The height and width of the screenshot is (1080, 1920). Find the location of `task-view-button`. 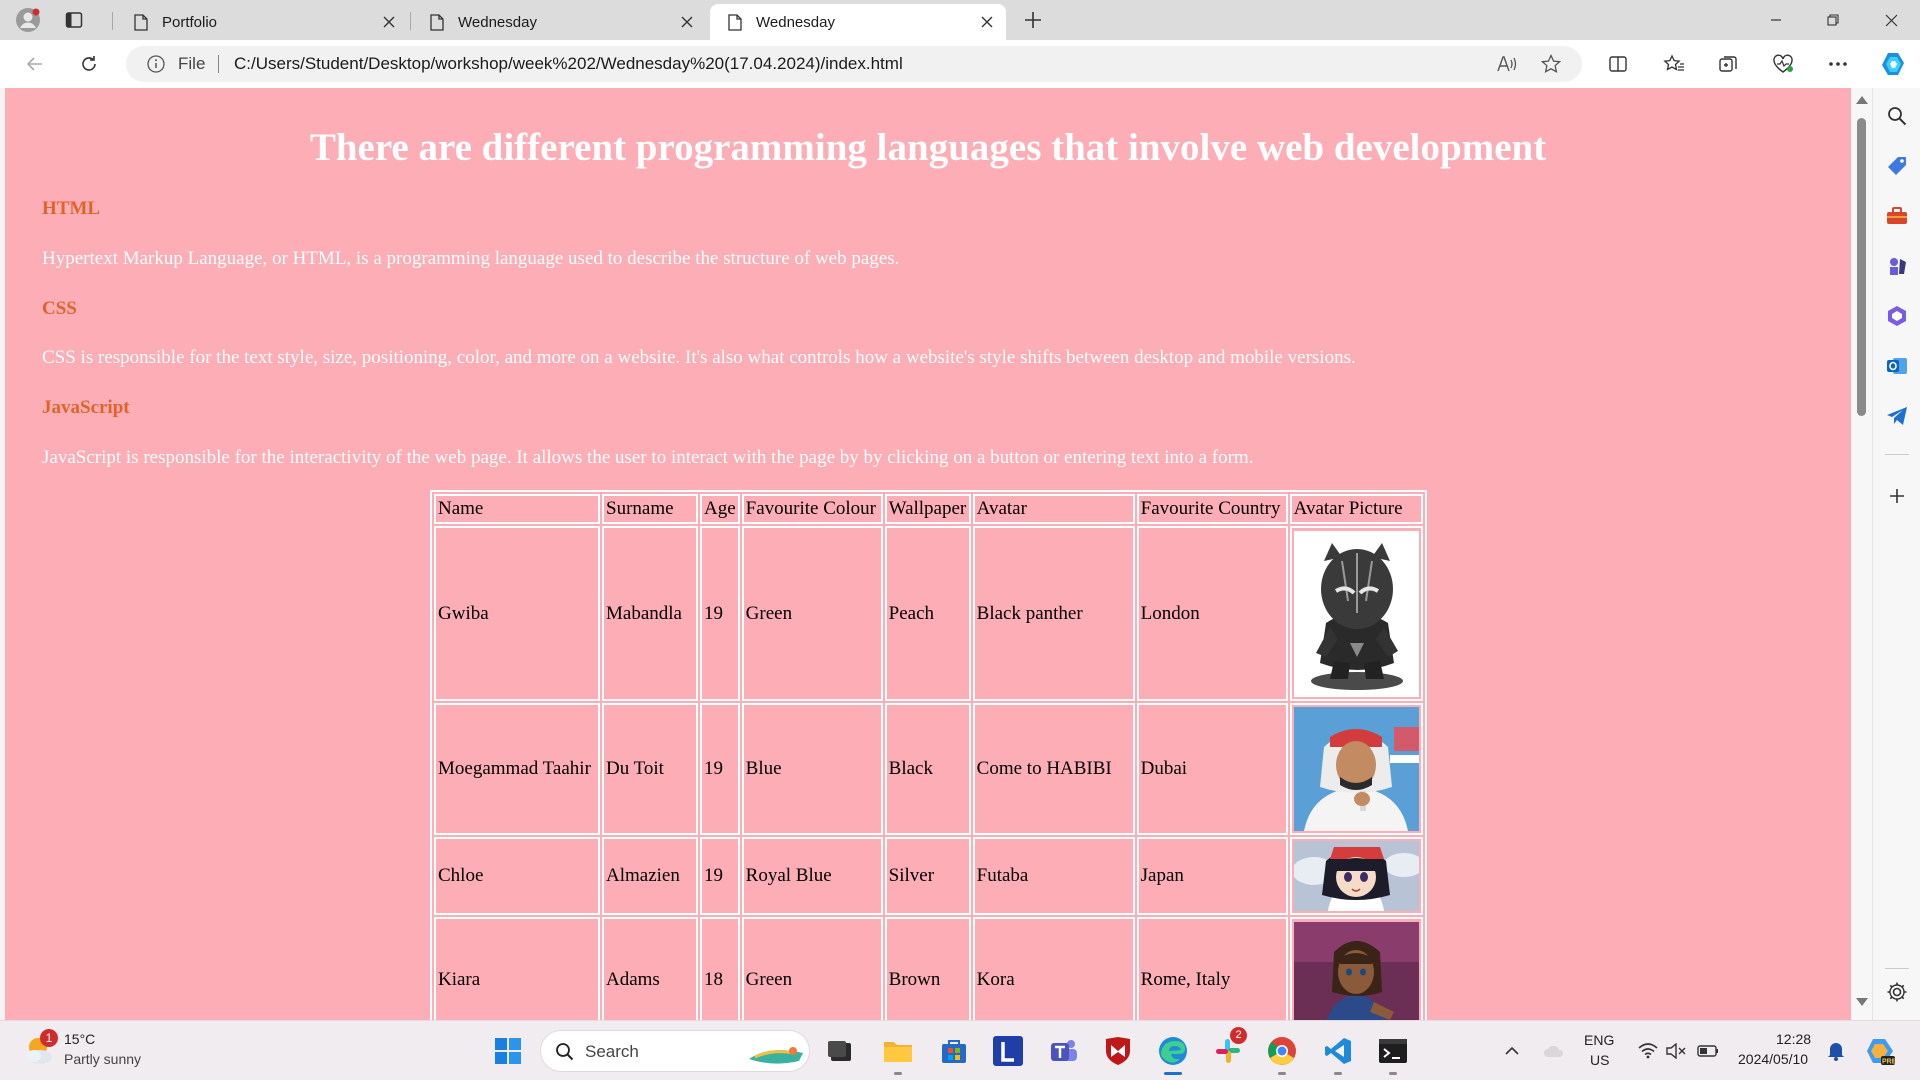

task-view-button is located at coordinates (840, 1051).